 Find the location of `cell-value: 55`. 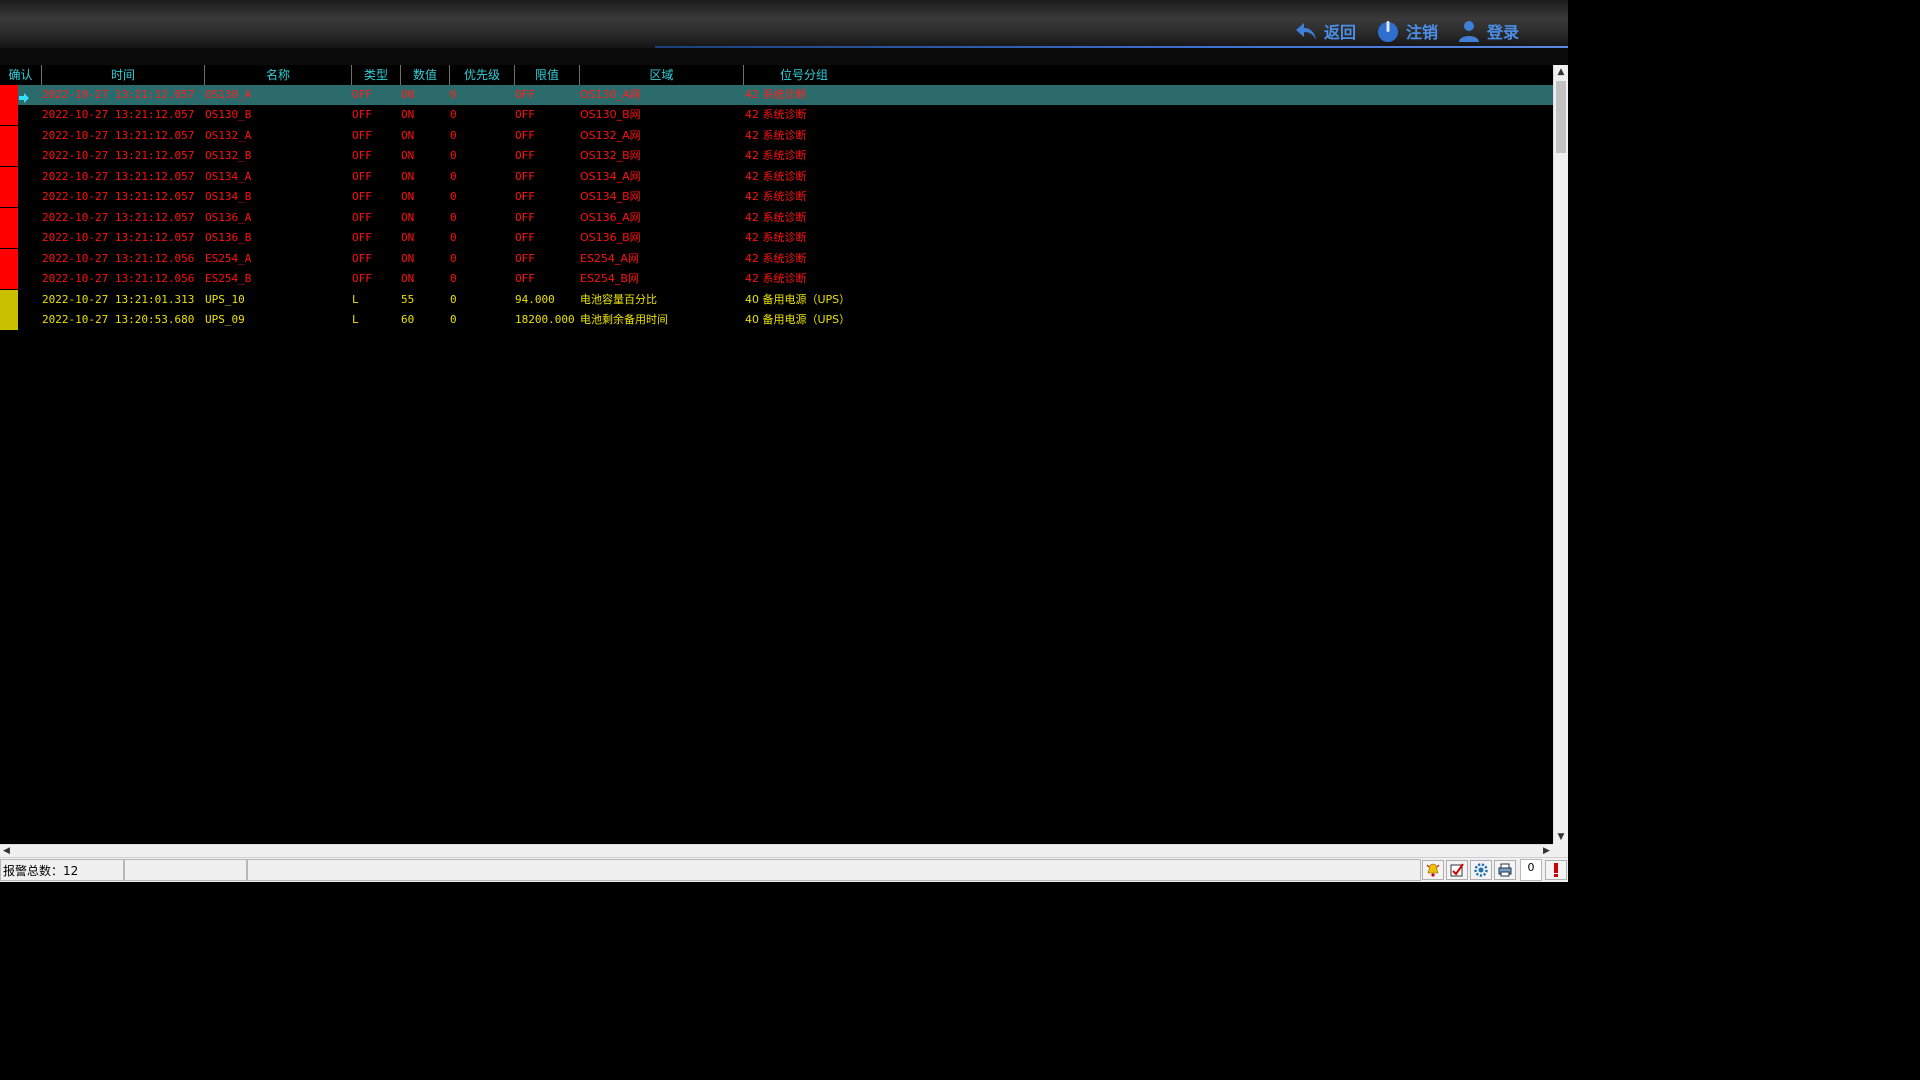

cell-value: 55 is located at coordinates (408, 299).